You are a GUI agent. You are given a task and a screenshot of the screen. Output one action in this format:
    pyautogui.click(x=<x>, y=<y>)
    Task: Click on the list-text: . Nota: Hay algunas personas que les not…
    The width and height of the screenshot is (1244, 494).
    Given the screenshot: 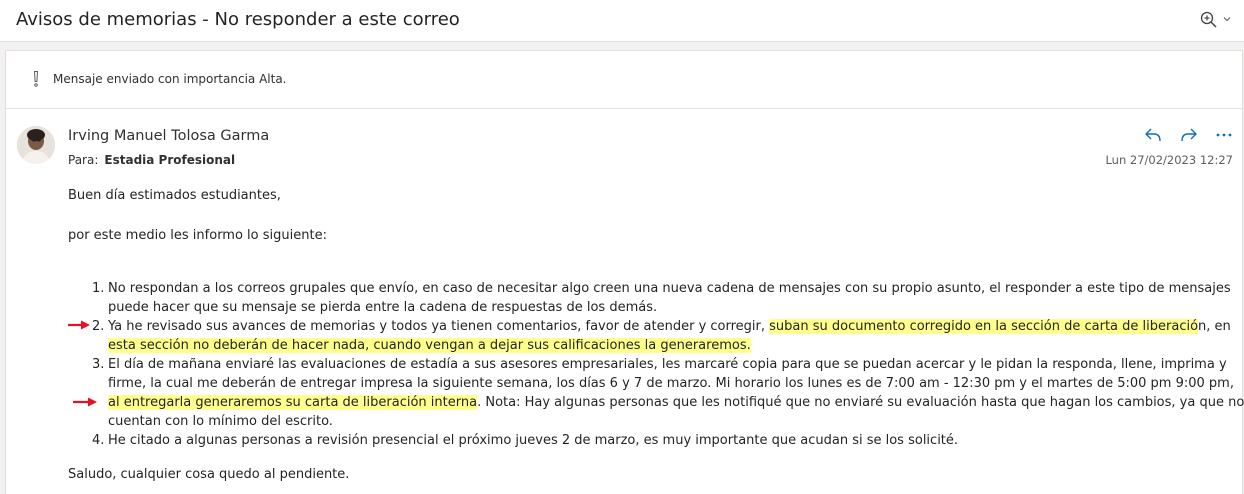 What is the action you would take?
    pyautogui.click(x=860, y=402)
    